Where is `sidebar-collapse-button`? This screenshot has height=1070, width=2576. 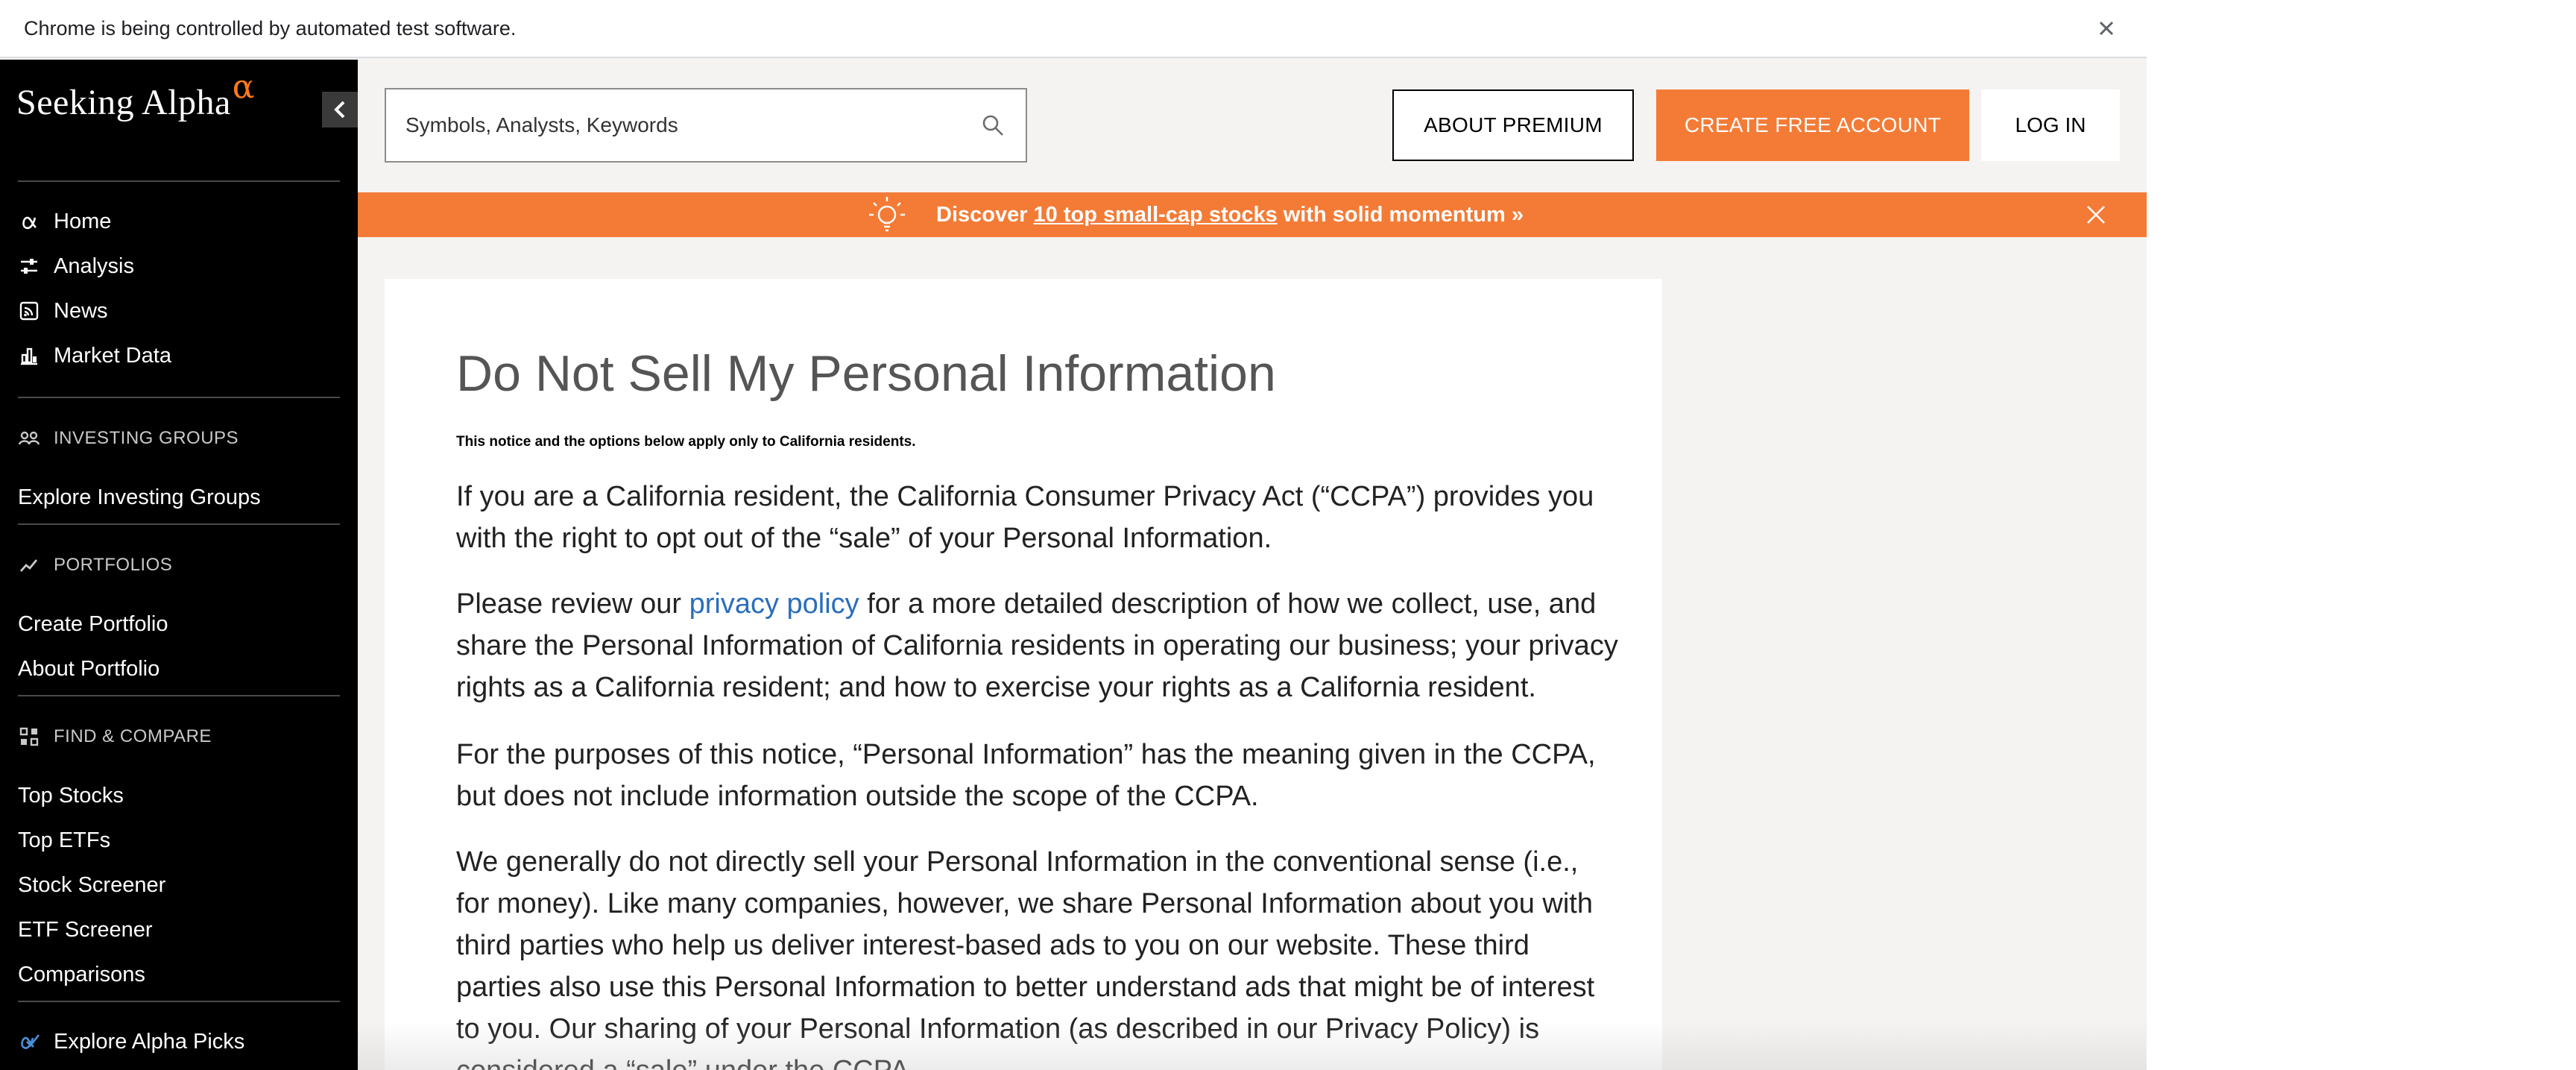
sidebar-collapse-button is located at coordinates (340, 110).